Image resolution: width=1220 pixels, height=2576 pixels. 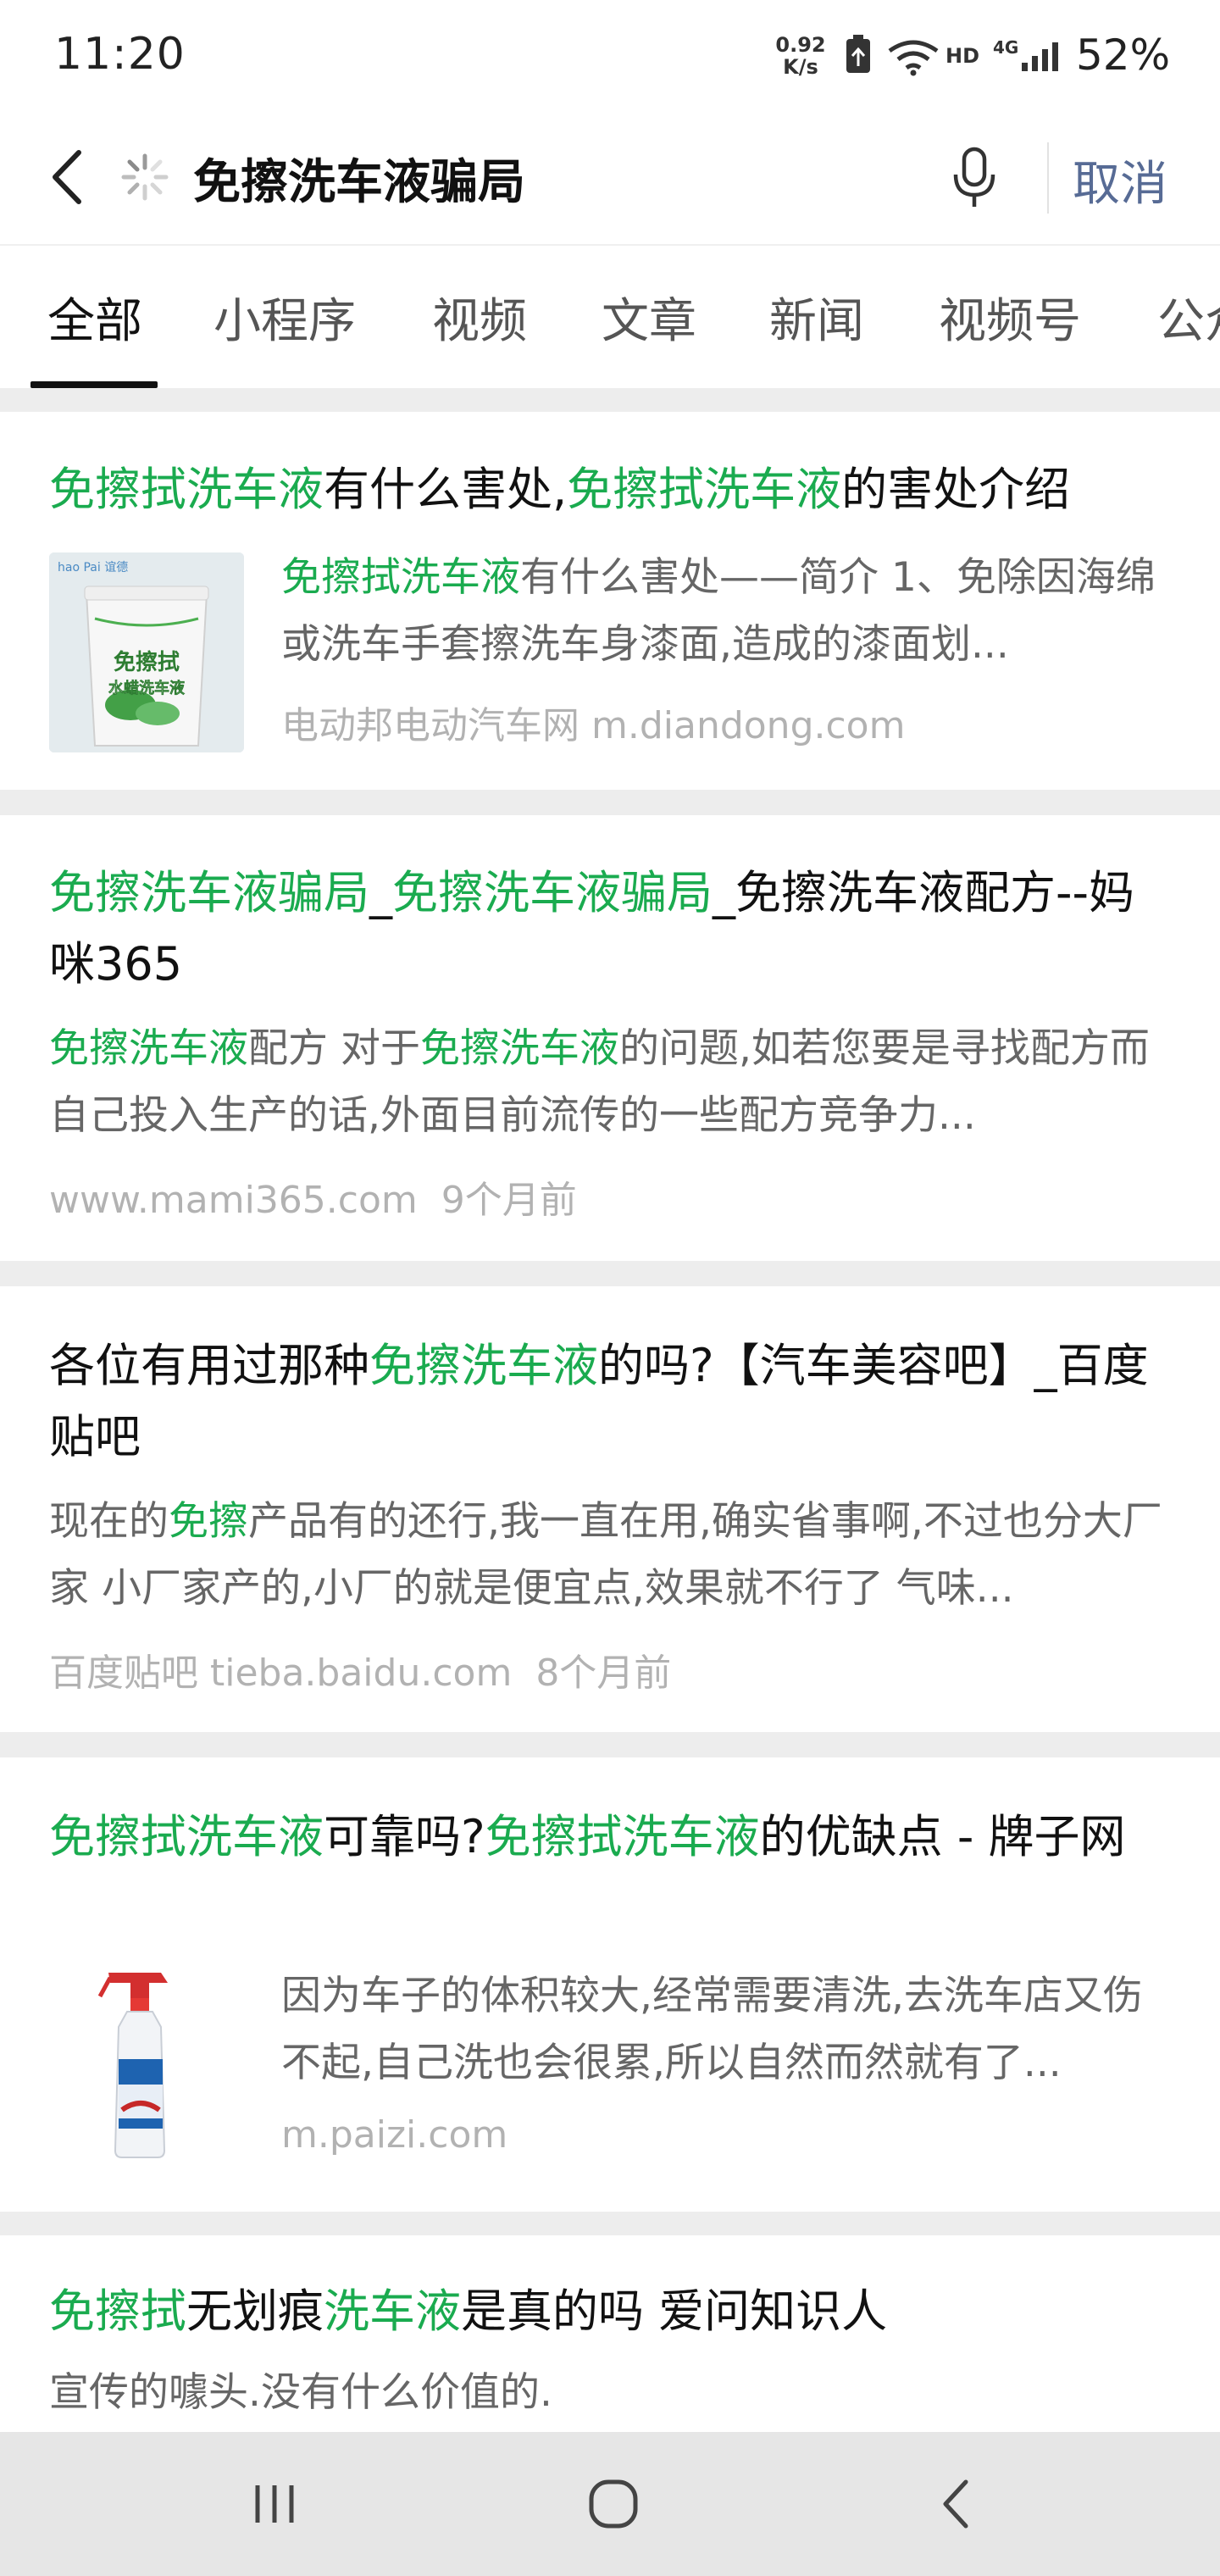 What do you see at coordinates (360, 1673) in the screenshot?
I see `result-source: 百度贴吧 tieba.baidu.com 8个月前` at bounding box center [360, 1673].